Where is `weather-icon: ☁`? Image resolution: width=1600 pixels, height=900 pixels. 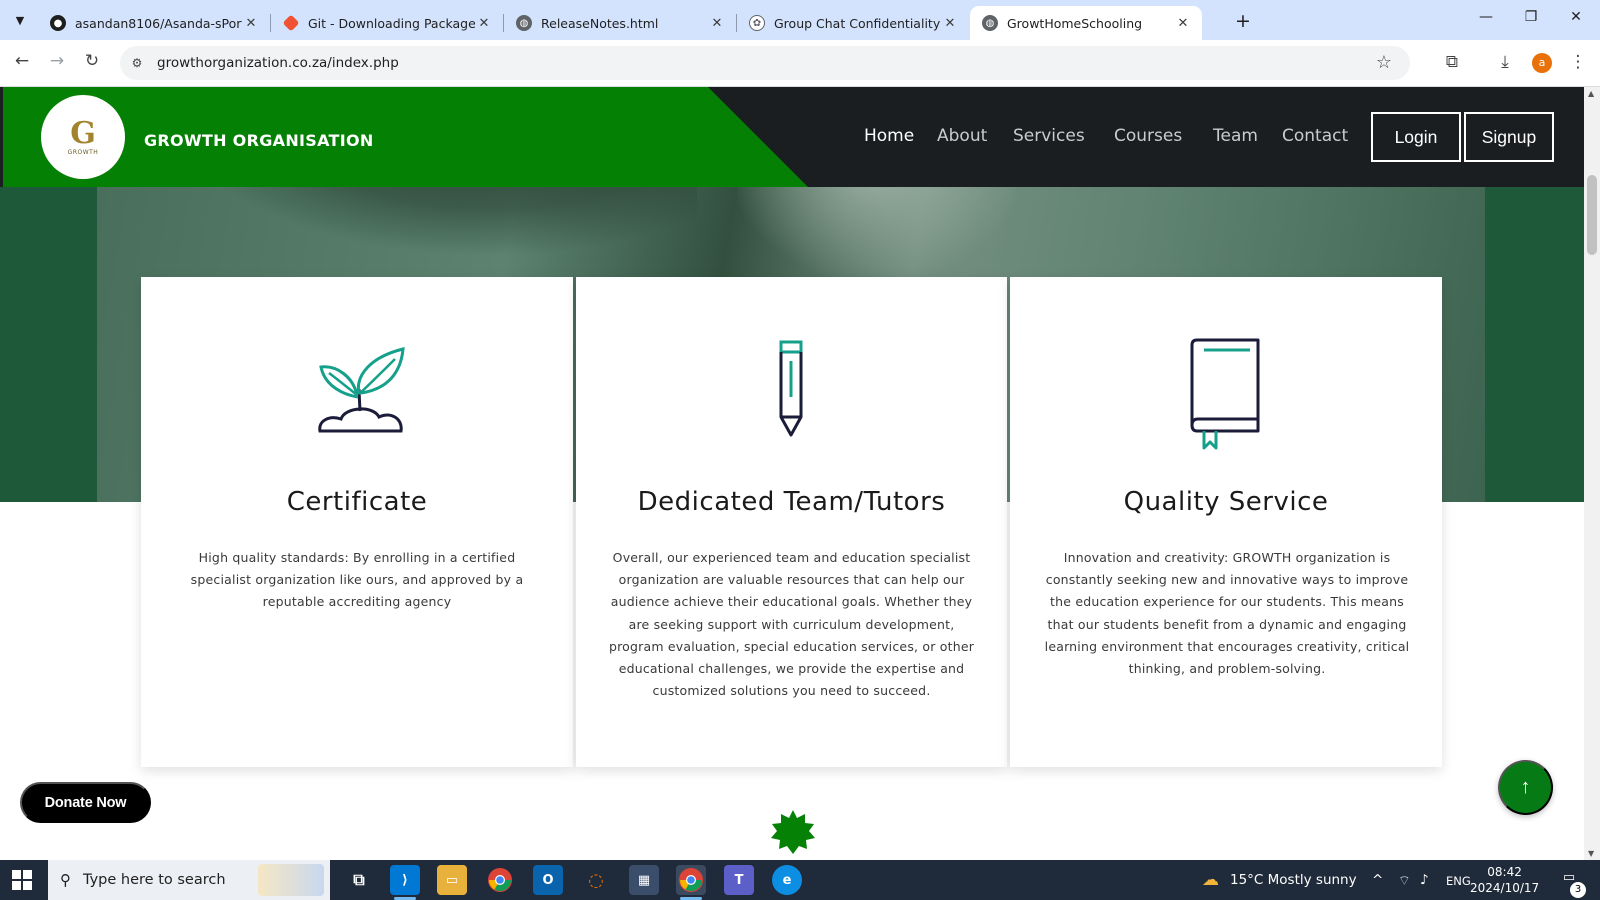 weather-icon: ☁ is located at coordinates (1210, 880).